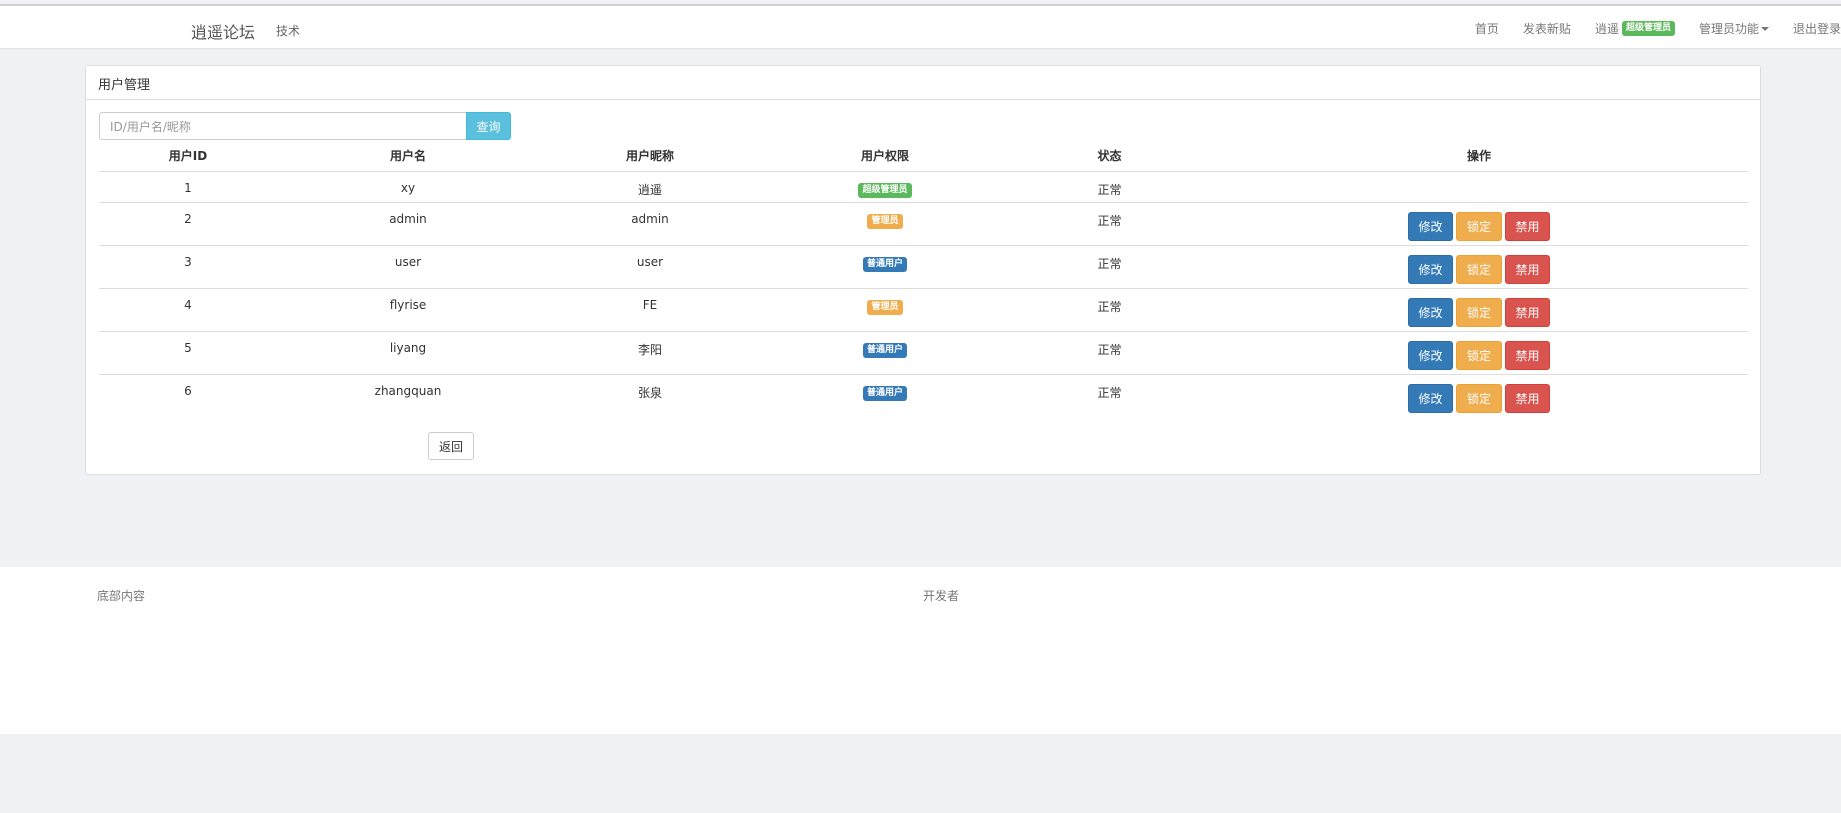 This screenshot has height=813, width=1841. Describe the element at coordinates (188, 353) in the screenshot. I see `cell-id: 5` at that location.